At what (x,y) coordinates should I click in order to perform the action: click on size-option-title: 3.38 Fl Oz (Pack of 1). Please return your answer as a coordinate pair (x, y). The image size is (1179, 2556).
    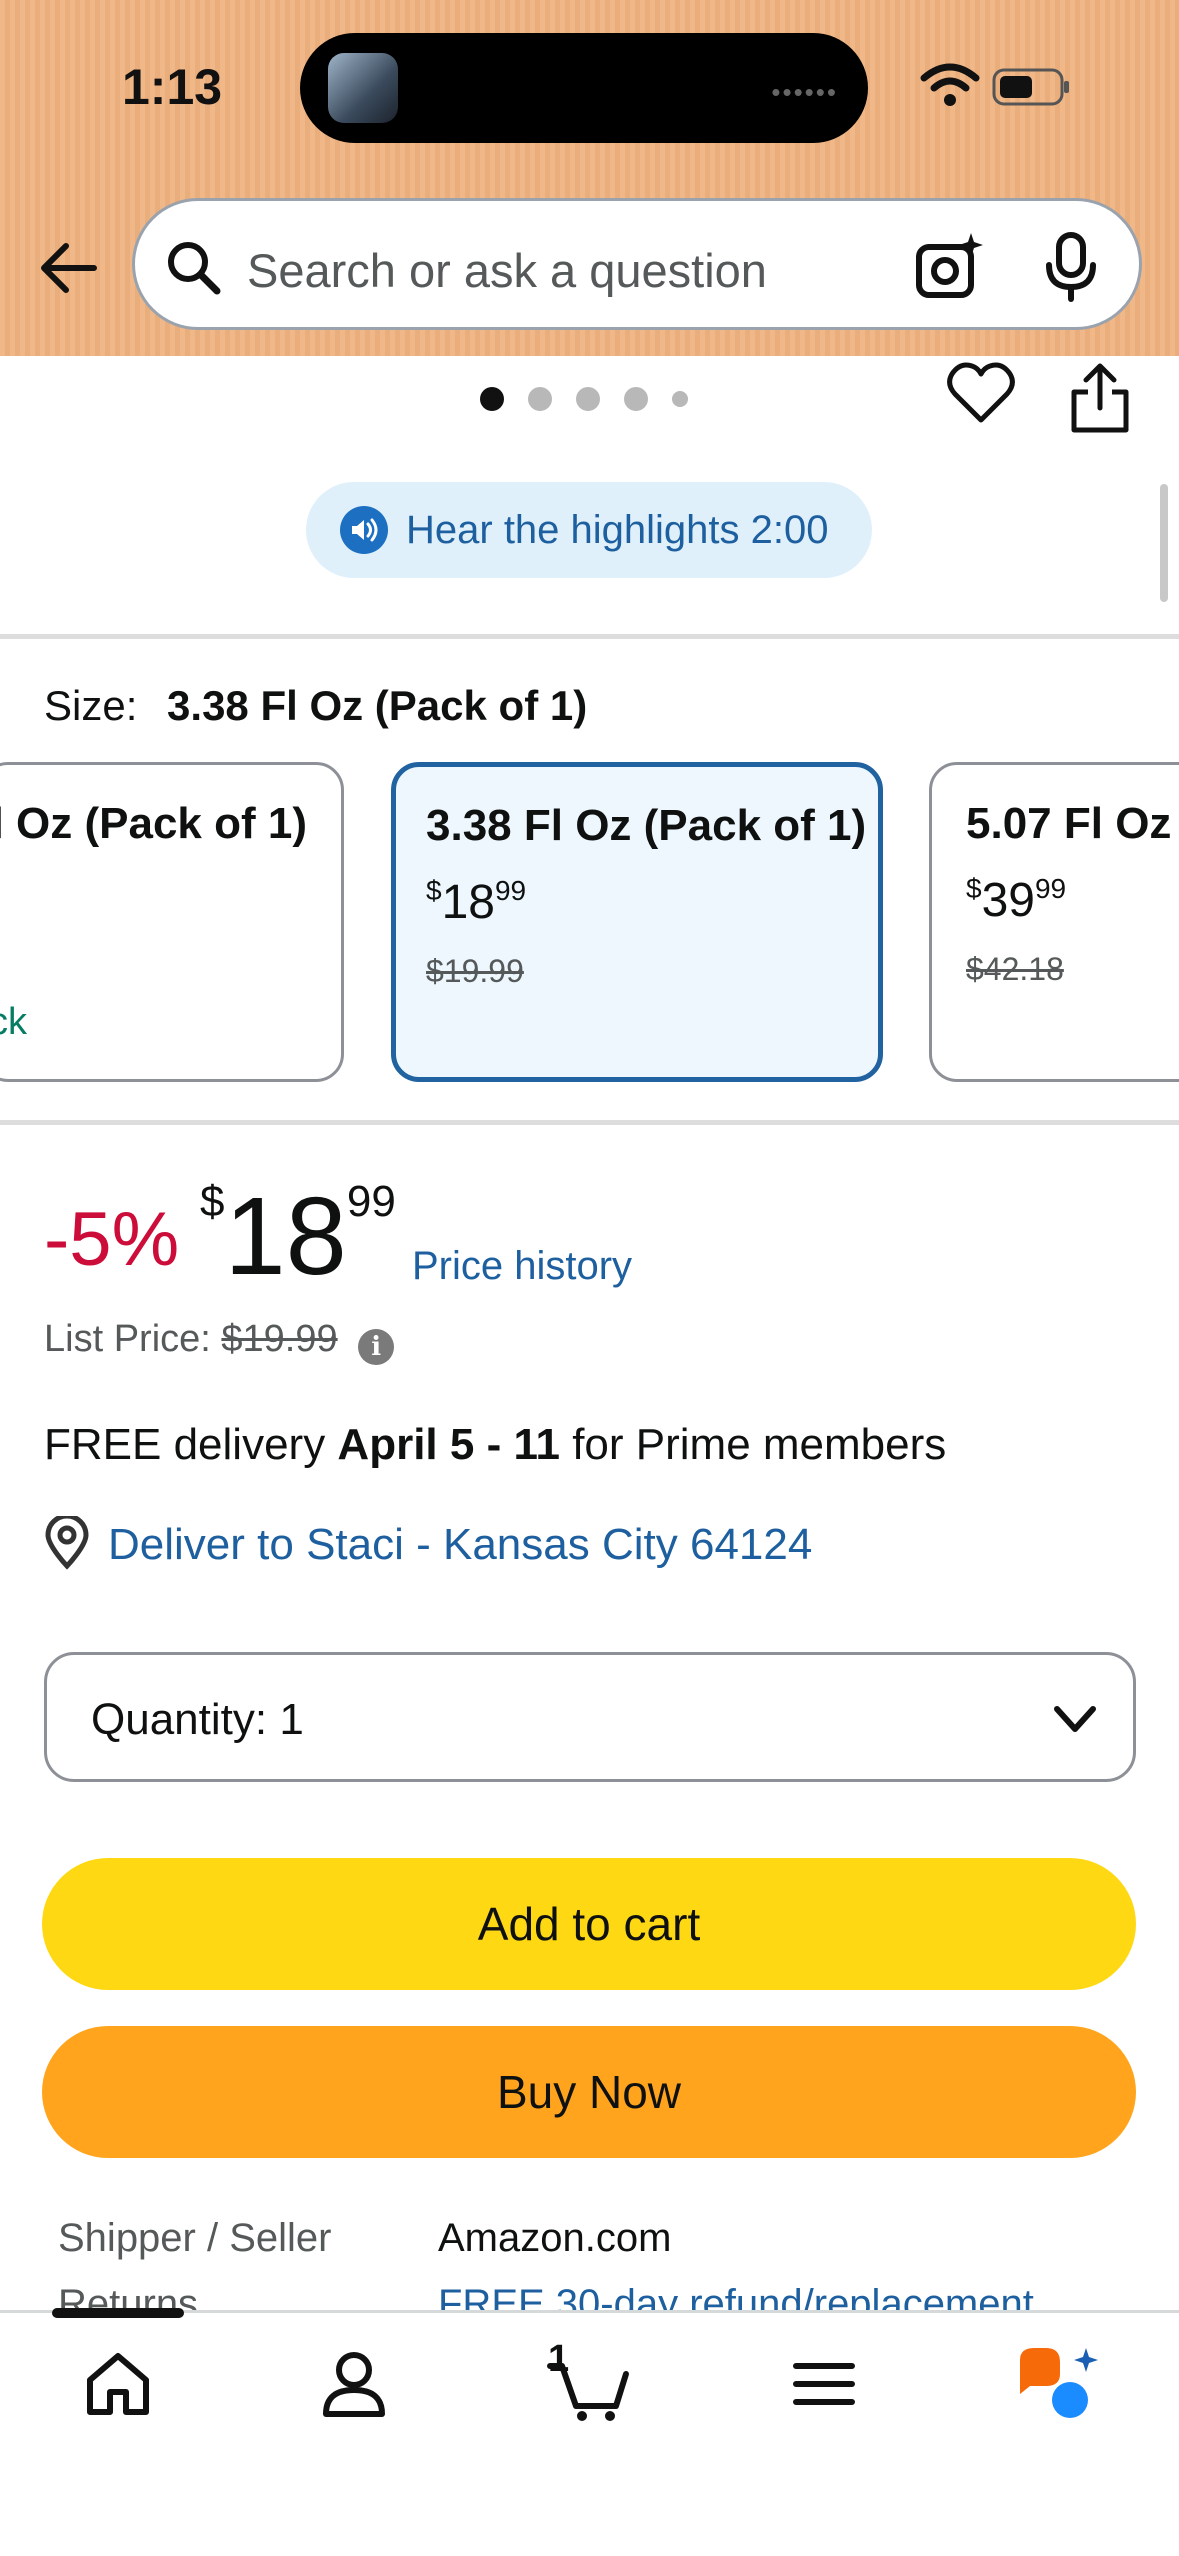
    Looking at the image, I should click on (646, 825).